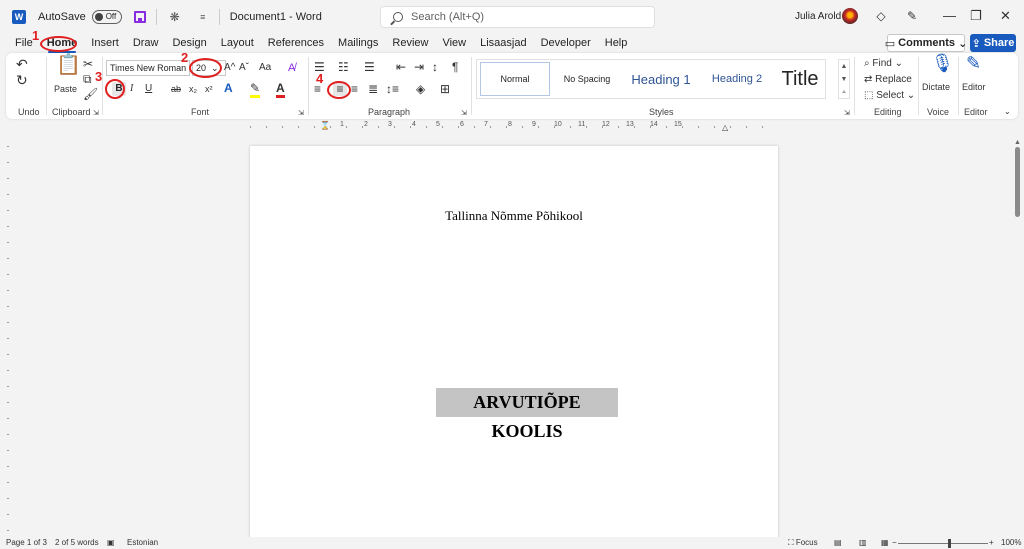 The image size is (1024, 549). I want to click on tab-review: Review, so click(410, 43).